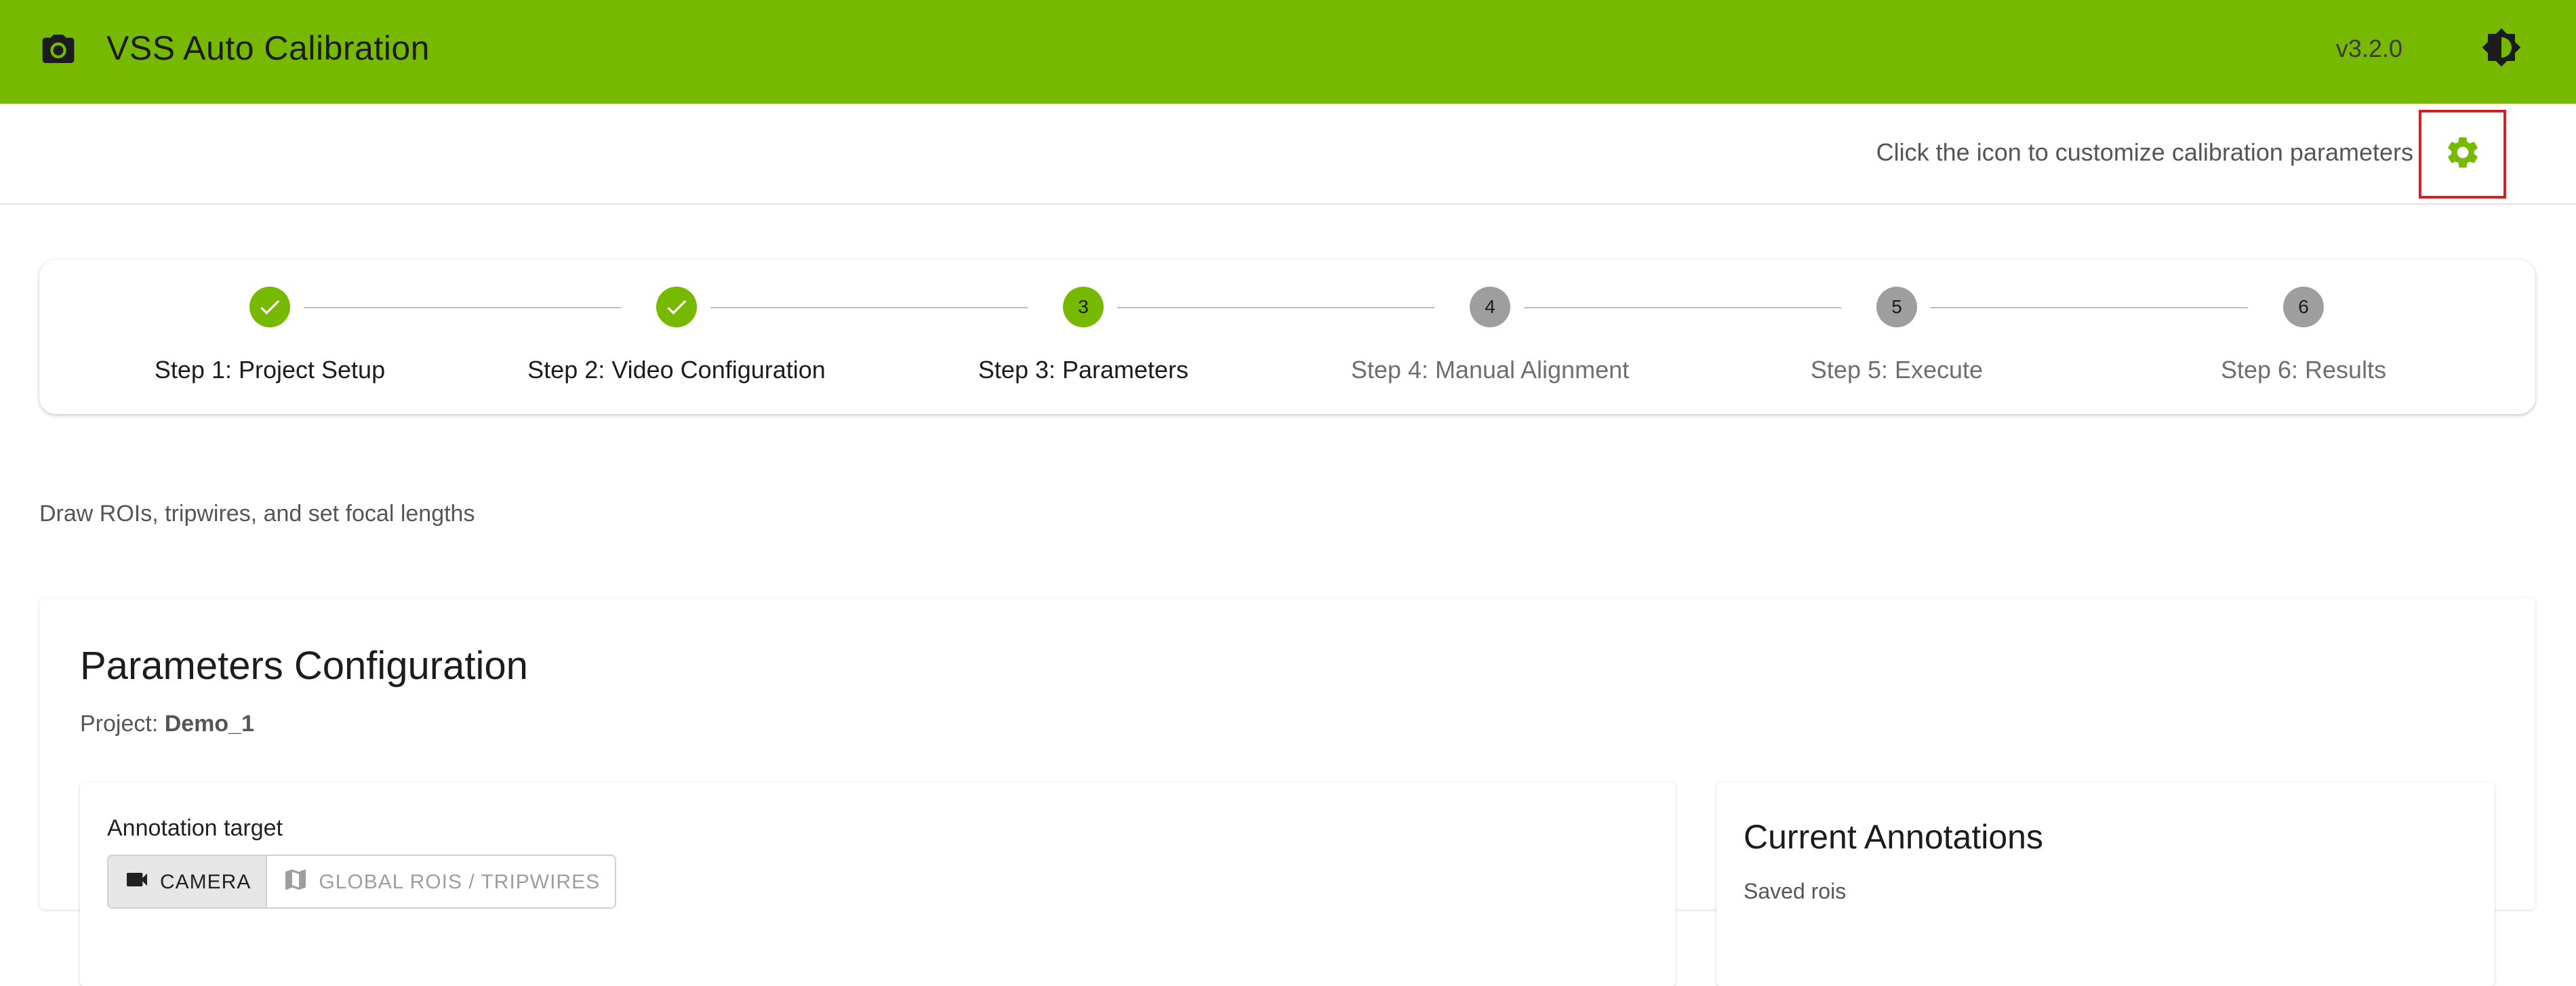 The image size is (2576, 986). What do you see at coordinates (270, 370) in the screenshot?
I see `step-label: Step 1: Project Setup` at bounding box center [270, 370].